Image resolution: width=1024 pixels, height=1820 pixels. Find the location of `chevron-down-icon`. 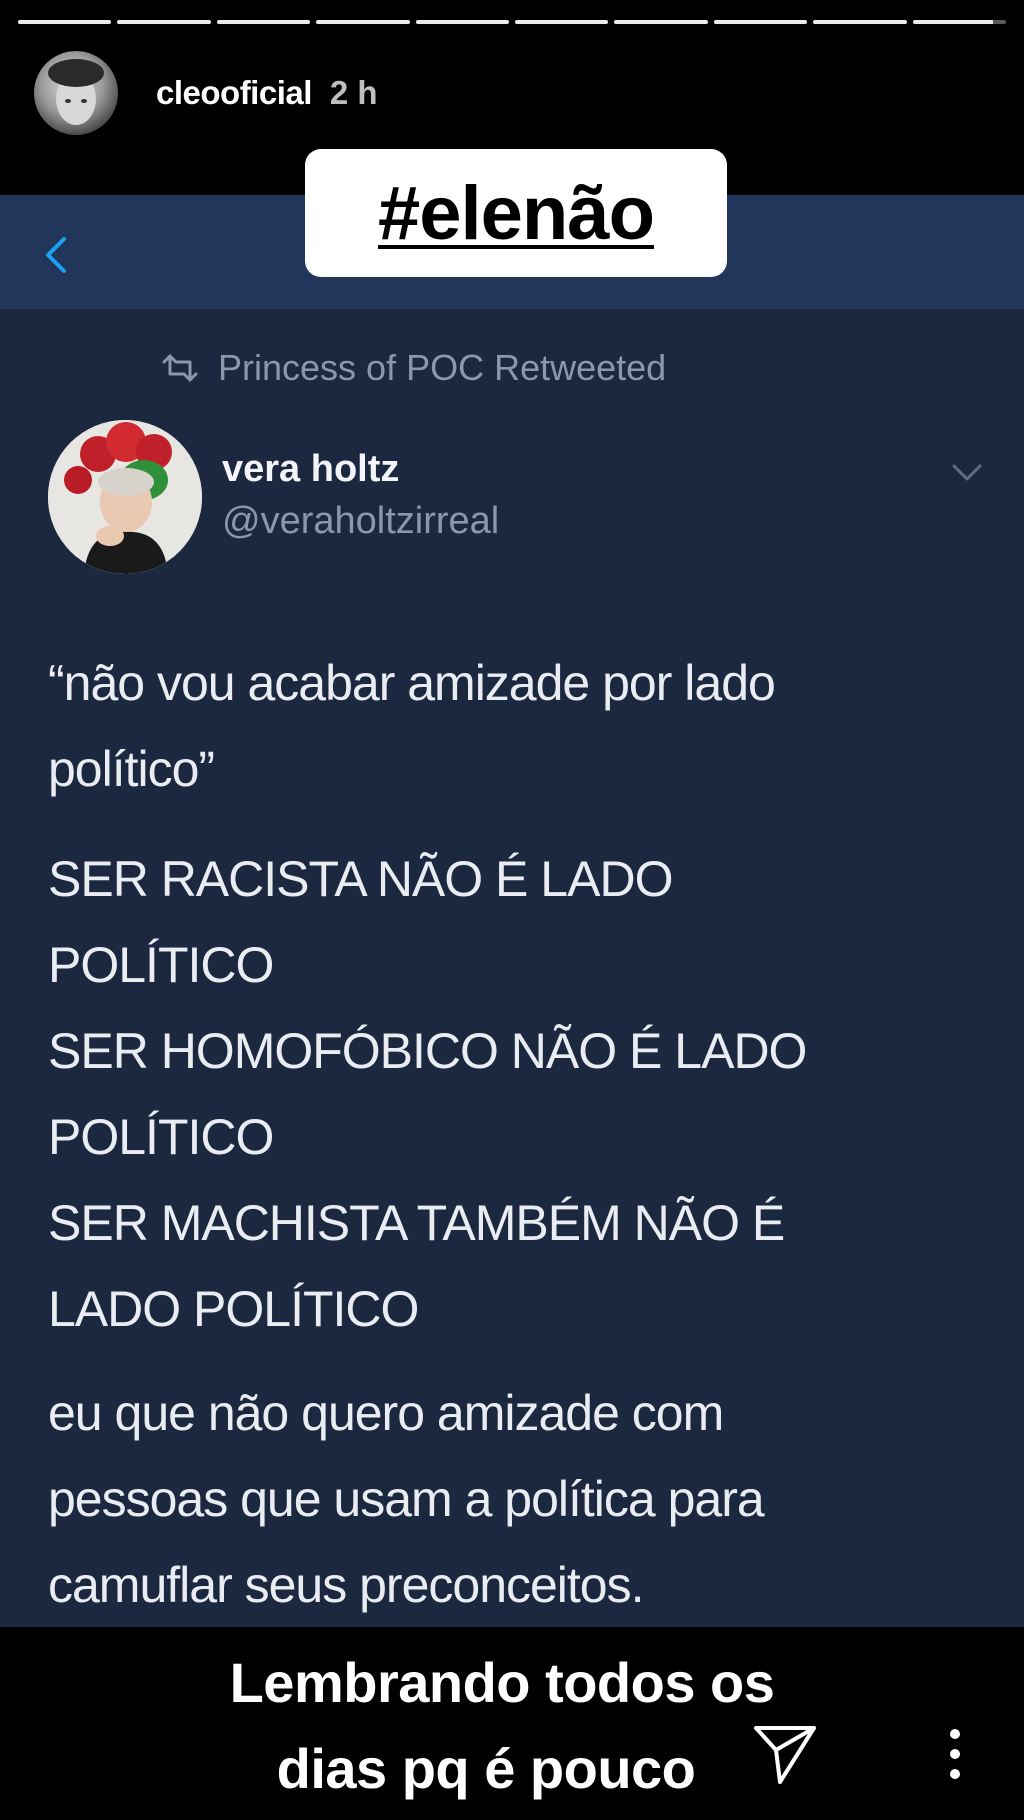

chevron-down-icon is located at coordinates (967, 473).